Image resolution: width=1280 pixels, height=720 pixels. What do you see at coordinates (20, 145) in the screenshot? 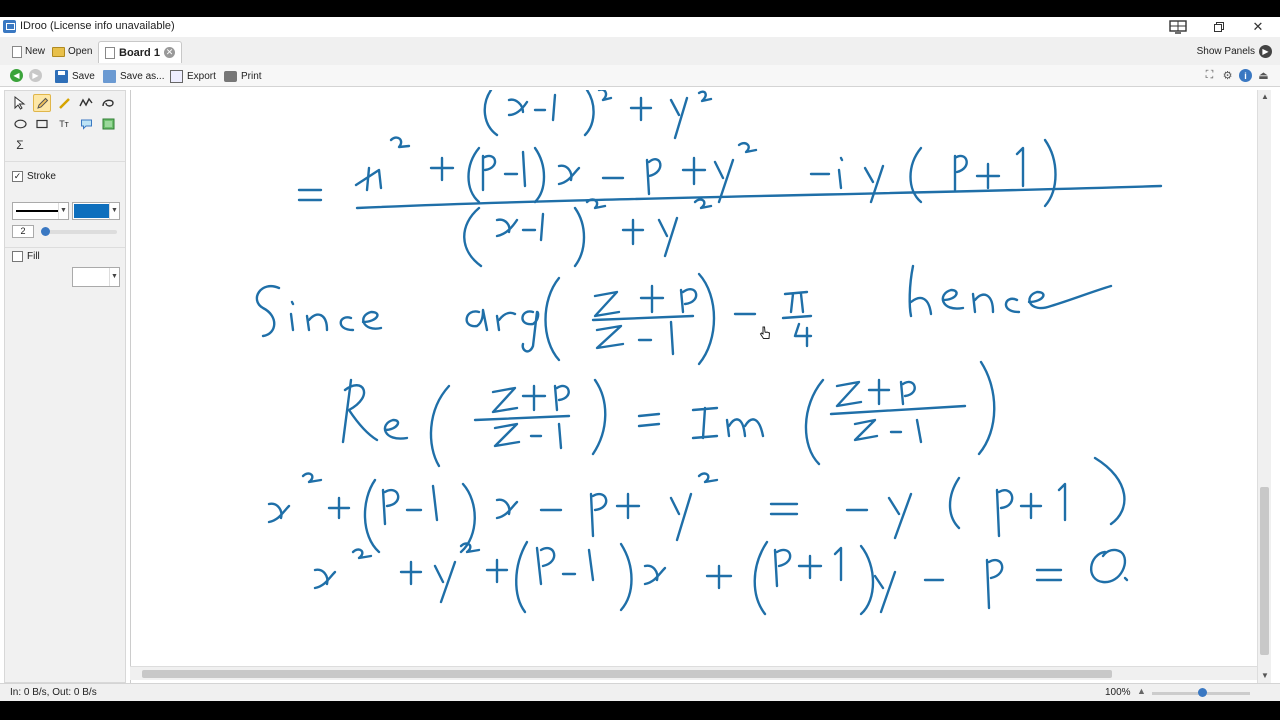
I see `formula-tool-icon: Σ` at bounding box center [20, 145].